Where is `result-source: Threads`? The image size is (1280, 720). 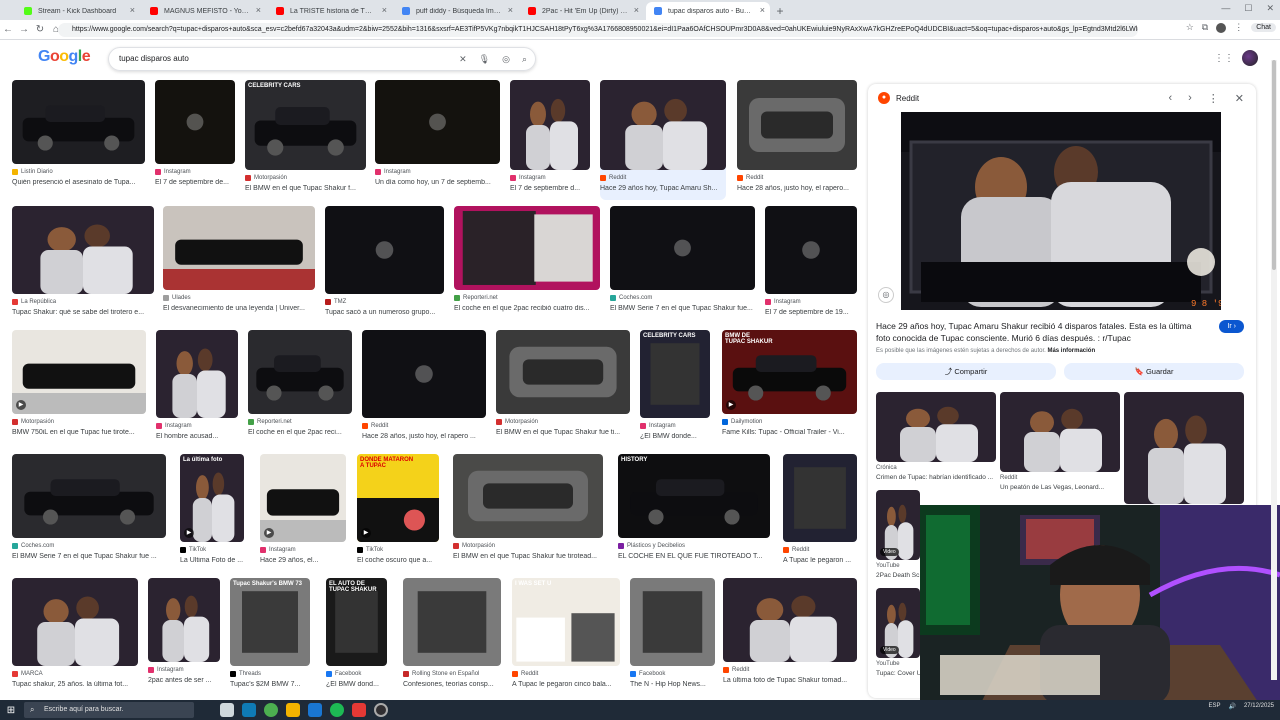
result-source: Threads is located at coordinates (245, 674).